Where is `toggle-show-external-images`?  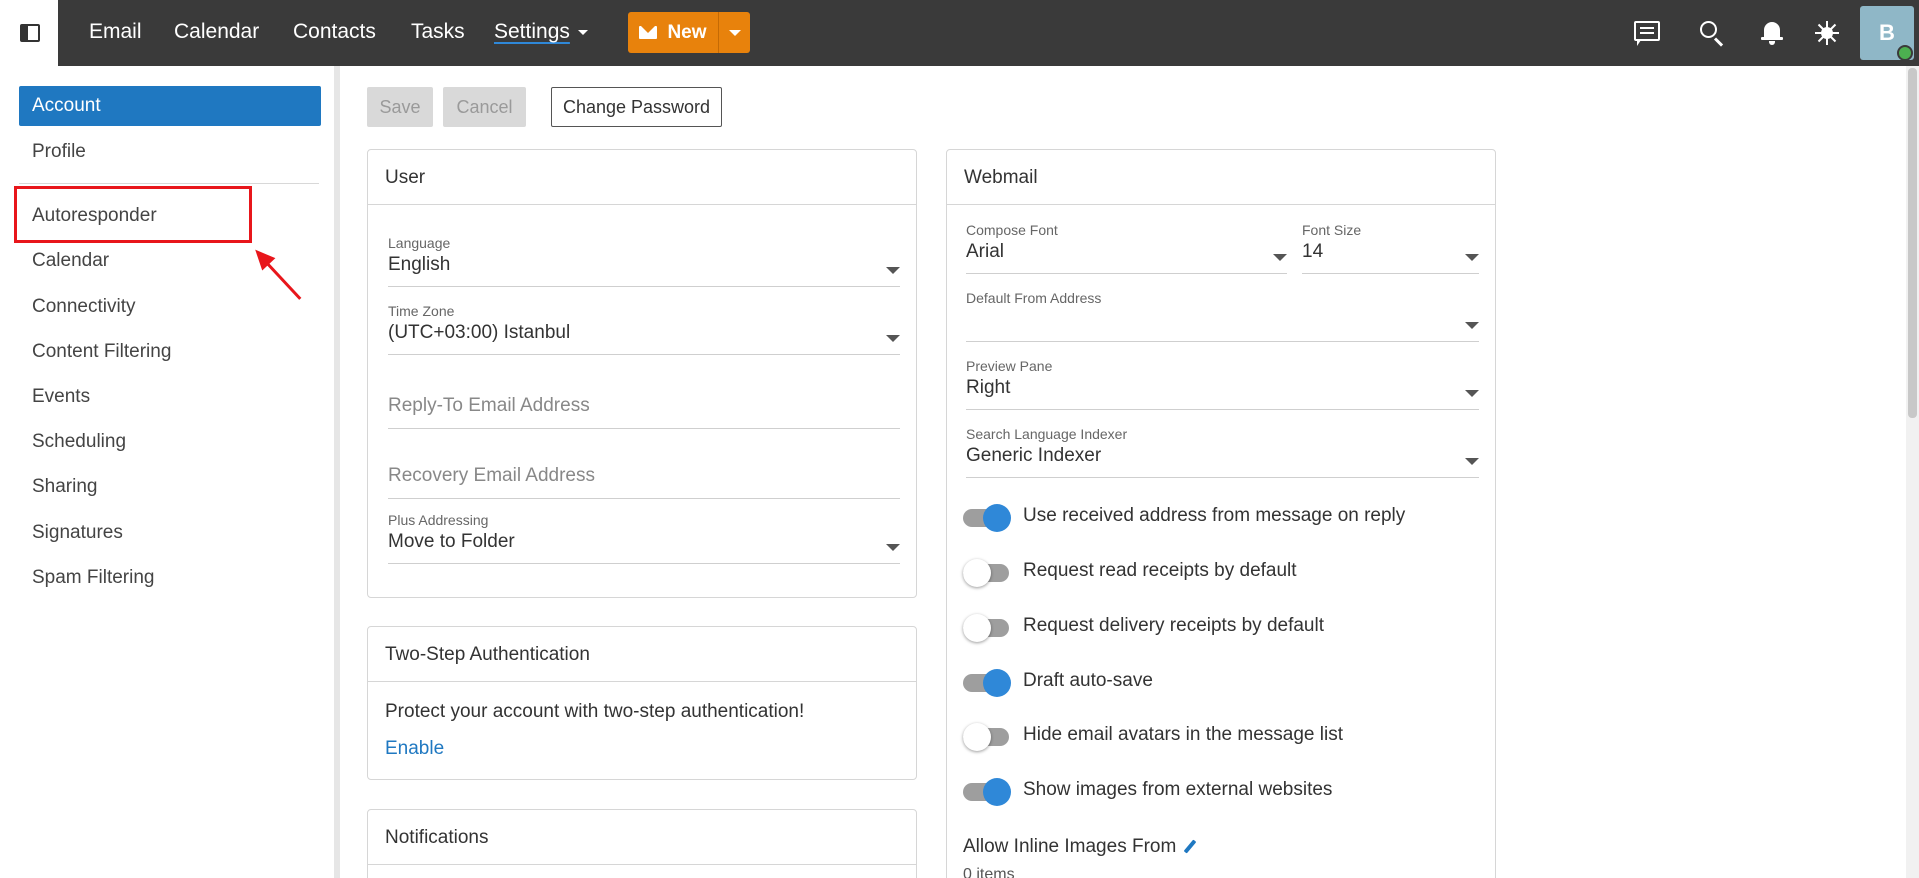 toggle-show-external-images is located at coordinates (988, 791).